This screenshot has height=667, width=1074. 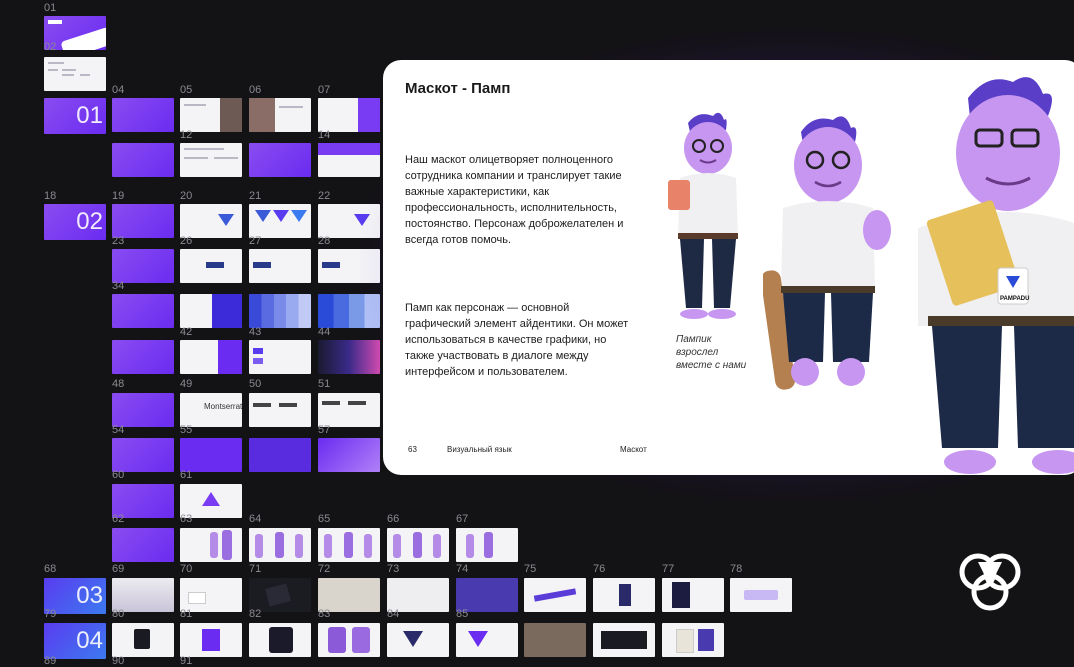 I want to click on thumb-number: 51, so click(x=324, y=384).